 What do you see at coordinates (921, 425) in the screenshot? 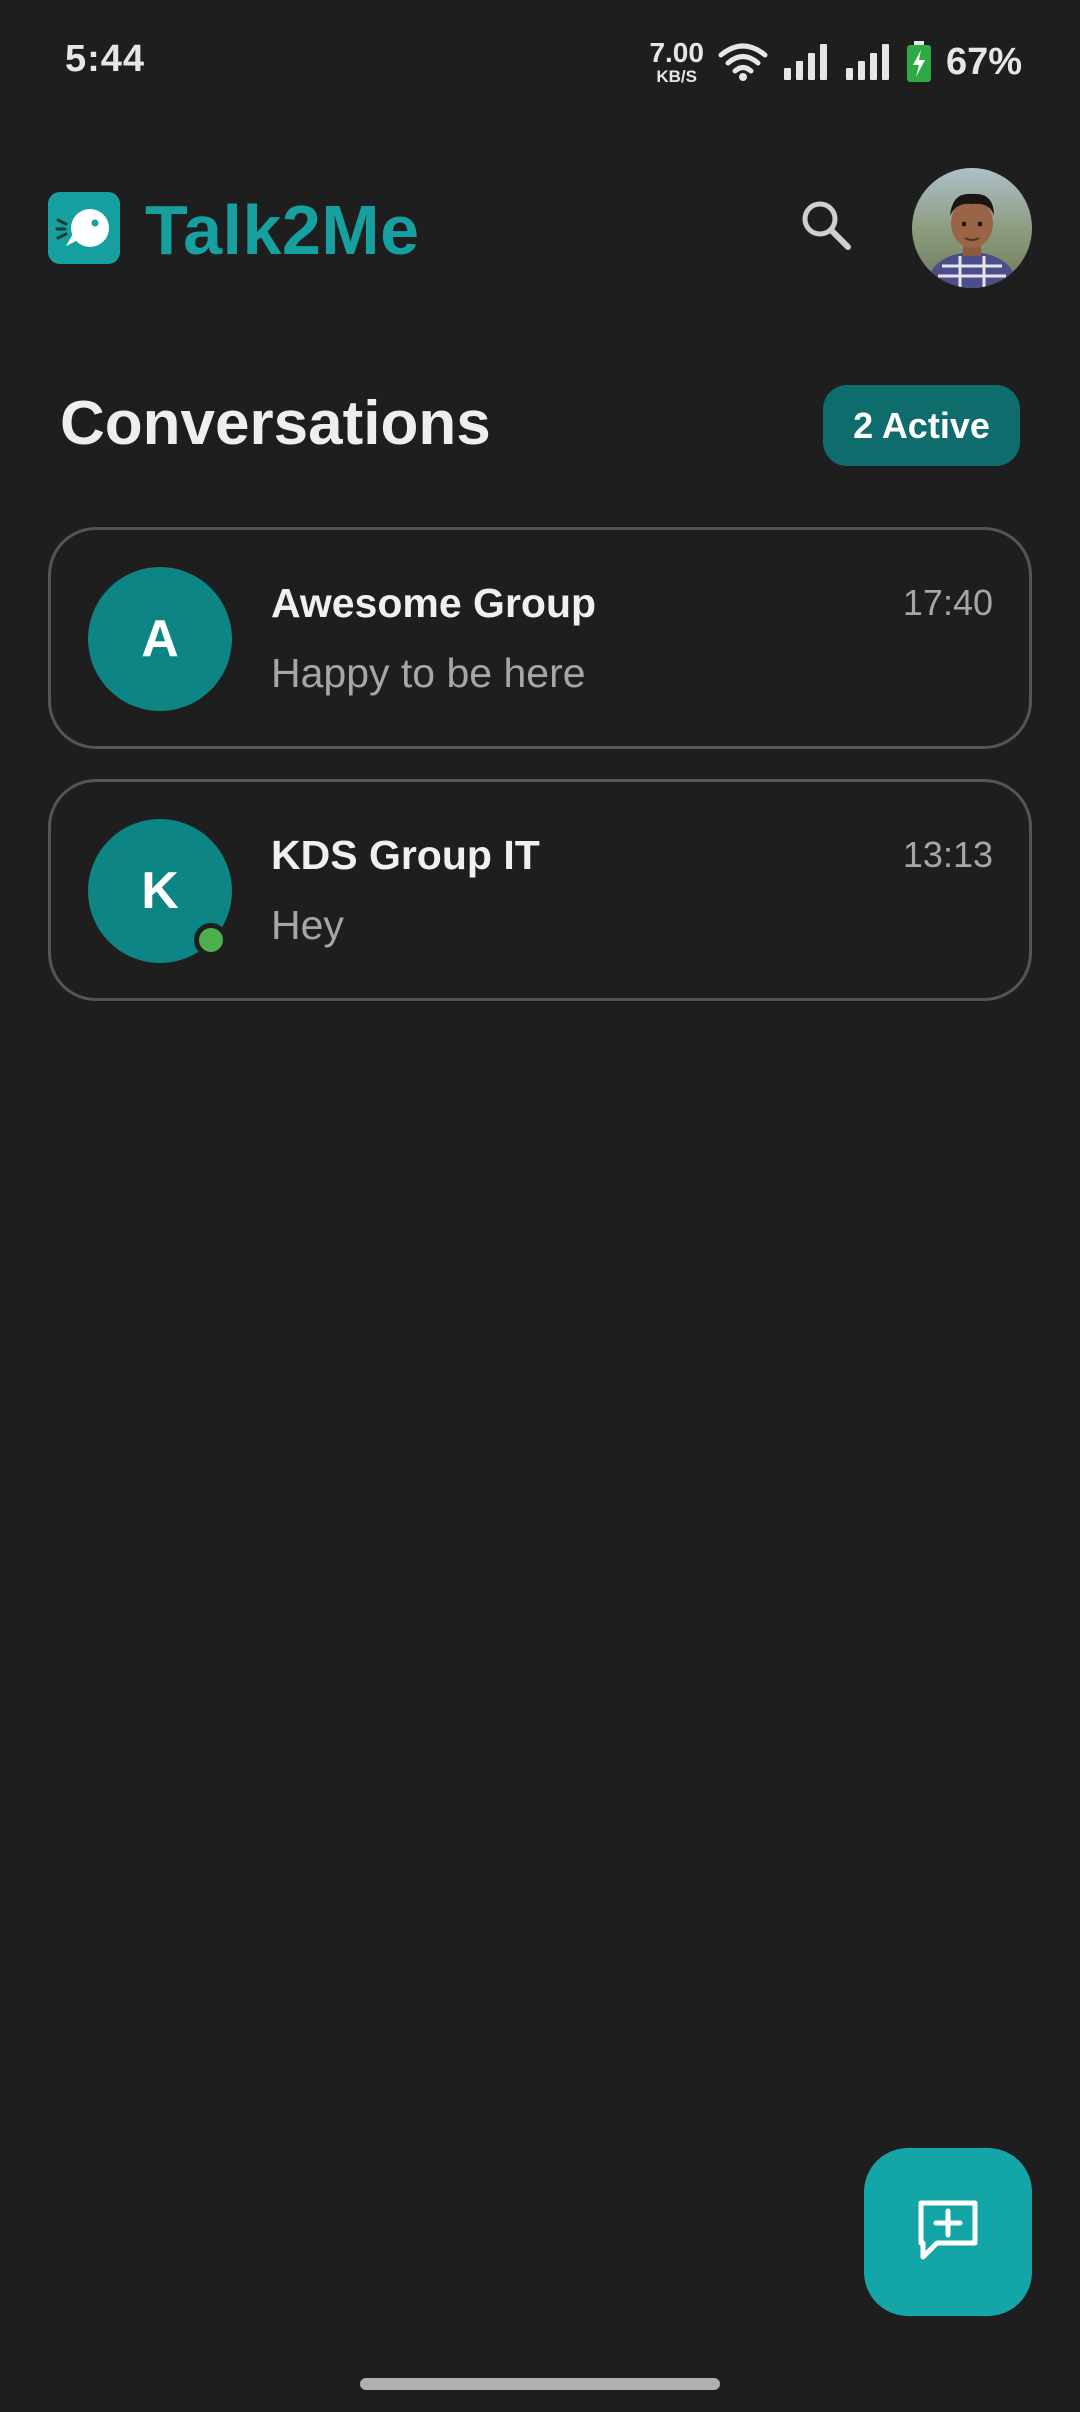
I see `active-count-badge: 2 Active` at bounding box center [921, 425].